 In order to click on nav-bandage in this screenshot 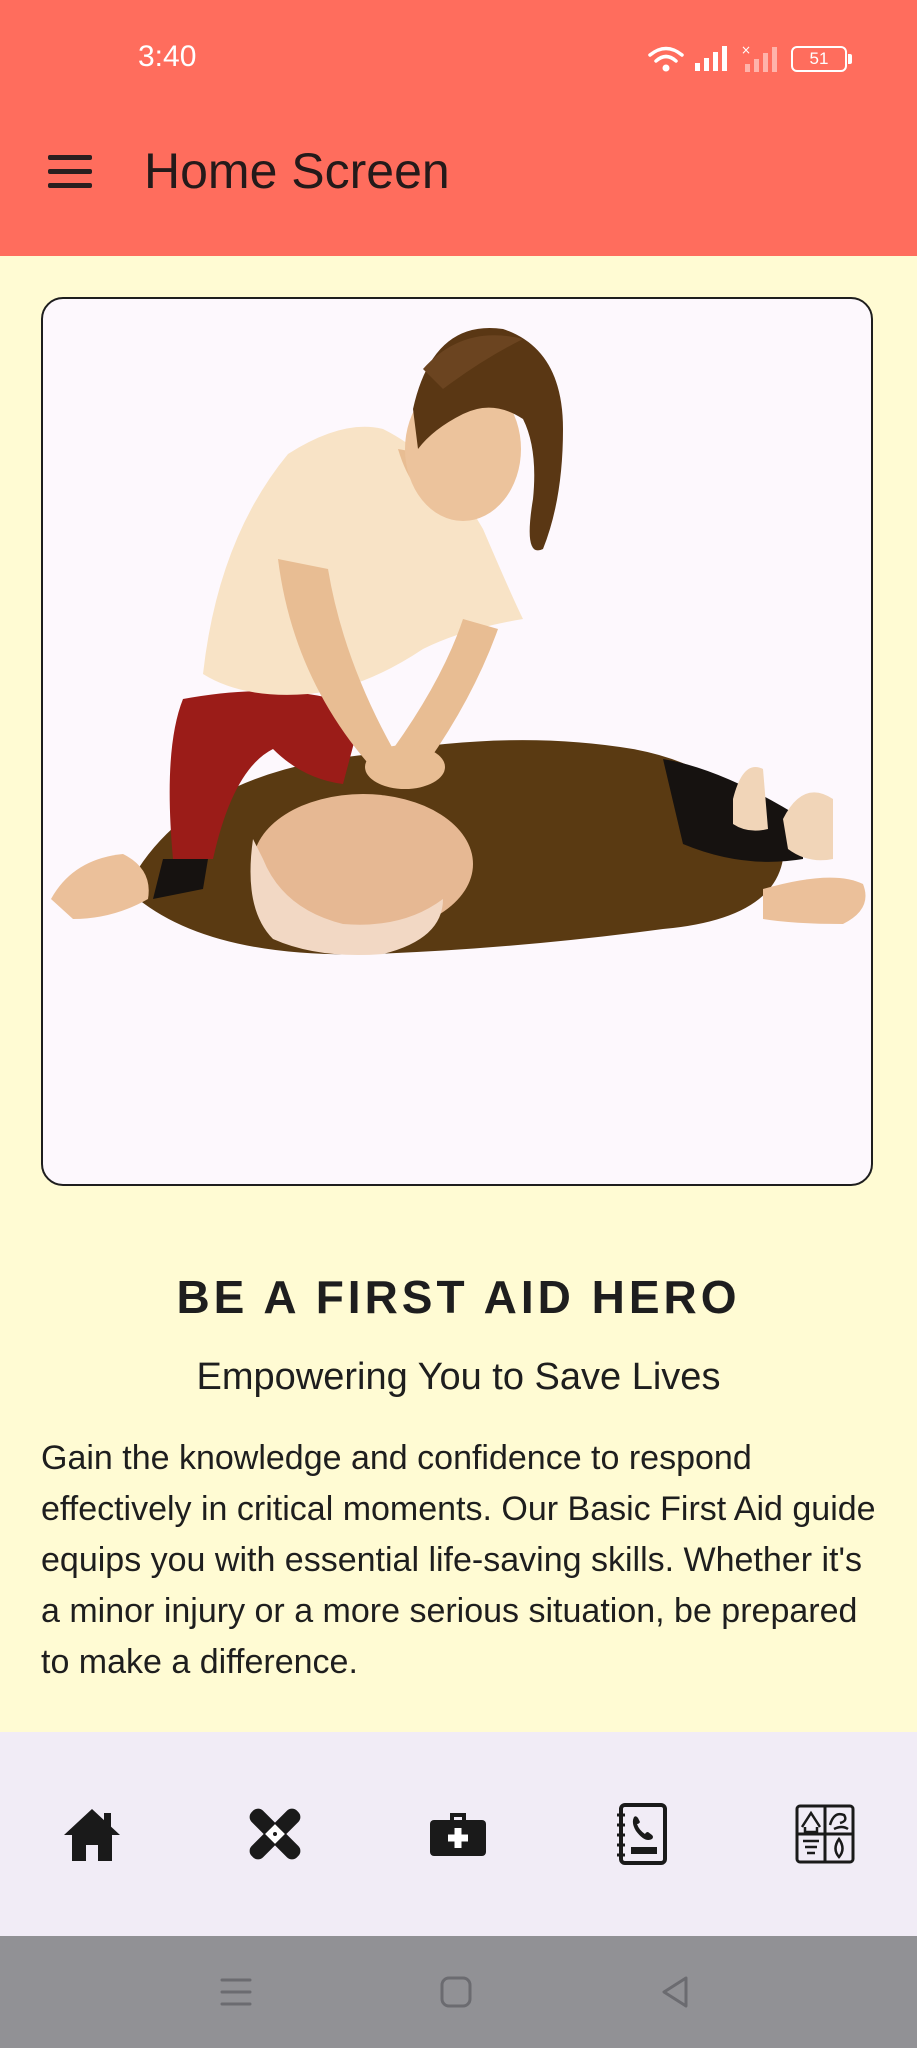, I will do `click(275, 1834)`.